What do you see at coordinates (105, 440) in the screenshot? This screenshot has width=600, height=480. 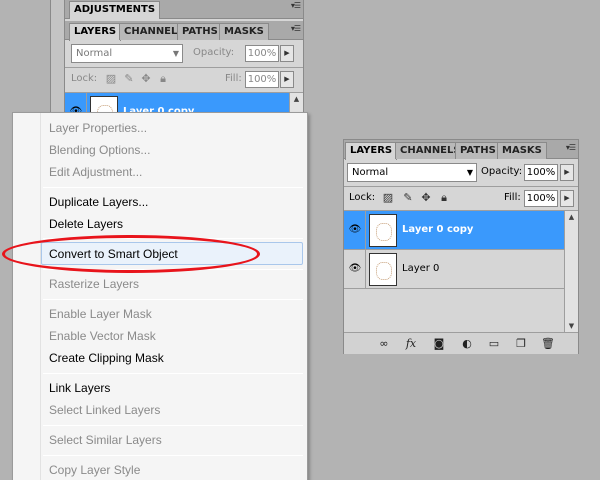 I see `menu-item-select-similar-layers: Select Similar Layers` at bounding box center [105, 440].